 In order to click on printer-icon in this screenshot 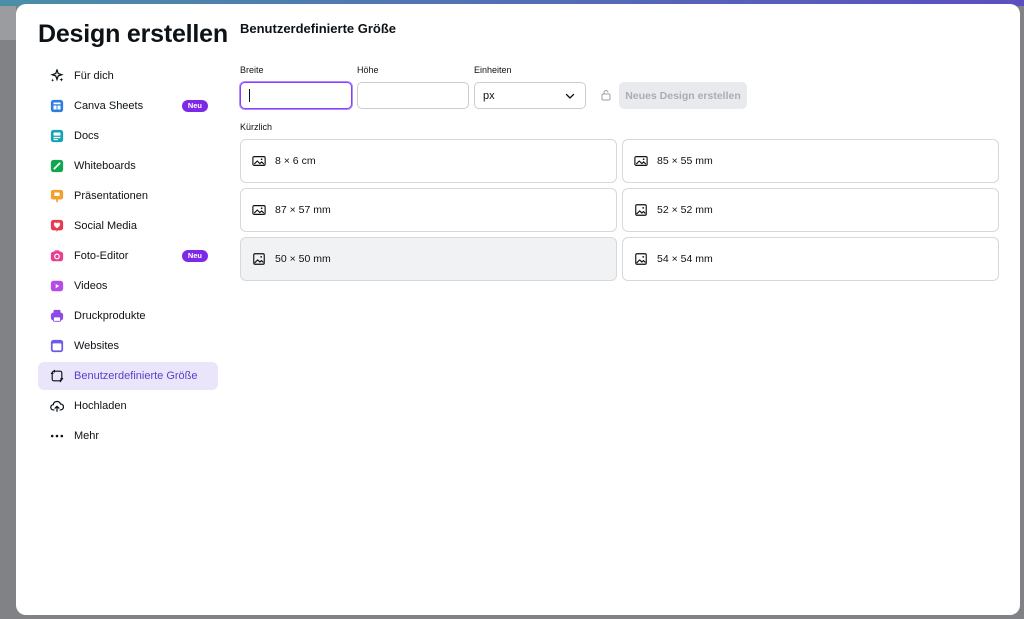, I will do `click(57, 316)`.